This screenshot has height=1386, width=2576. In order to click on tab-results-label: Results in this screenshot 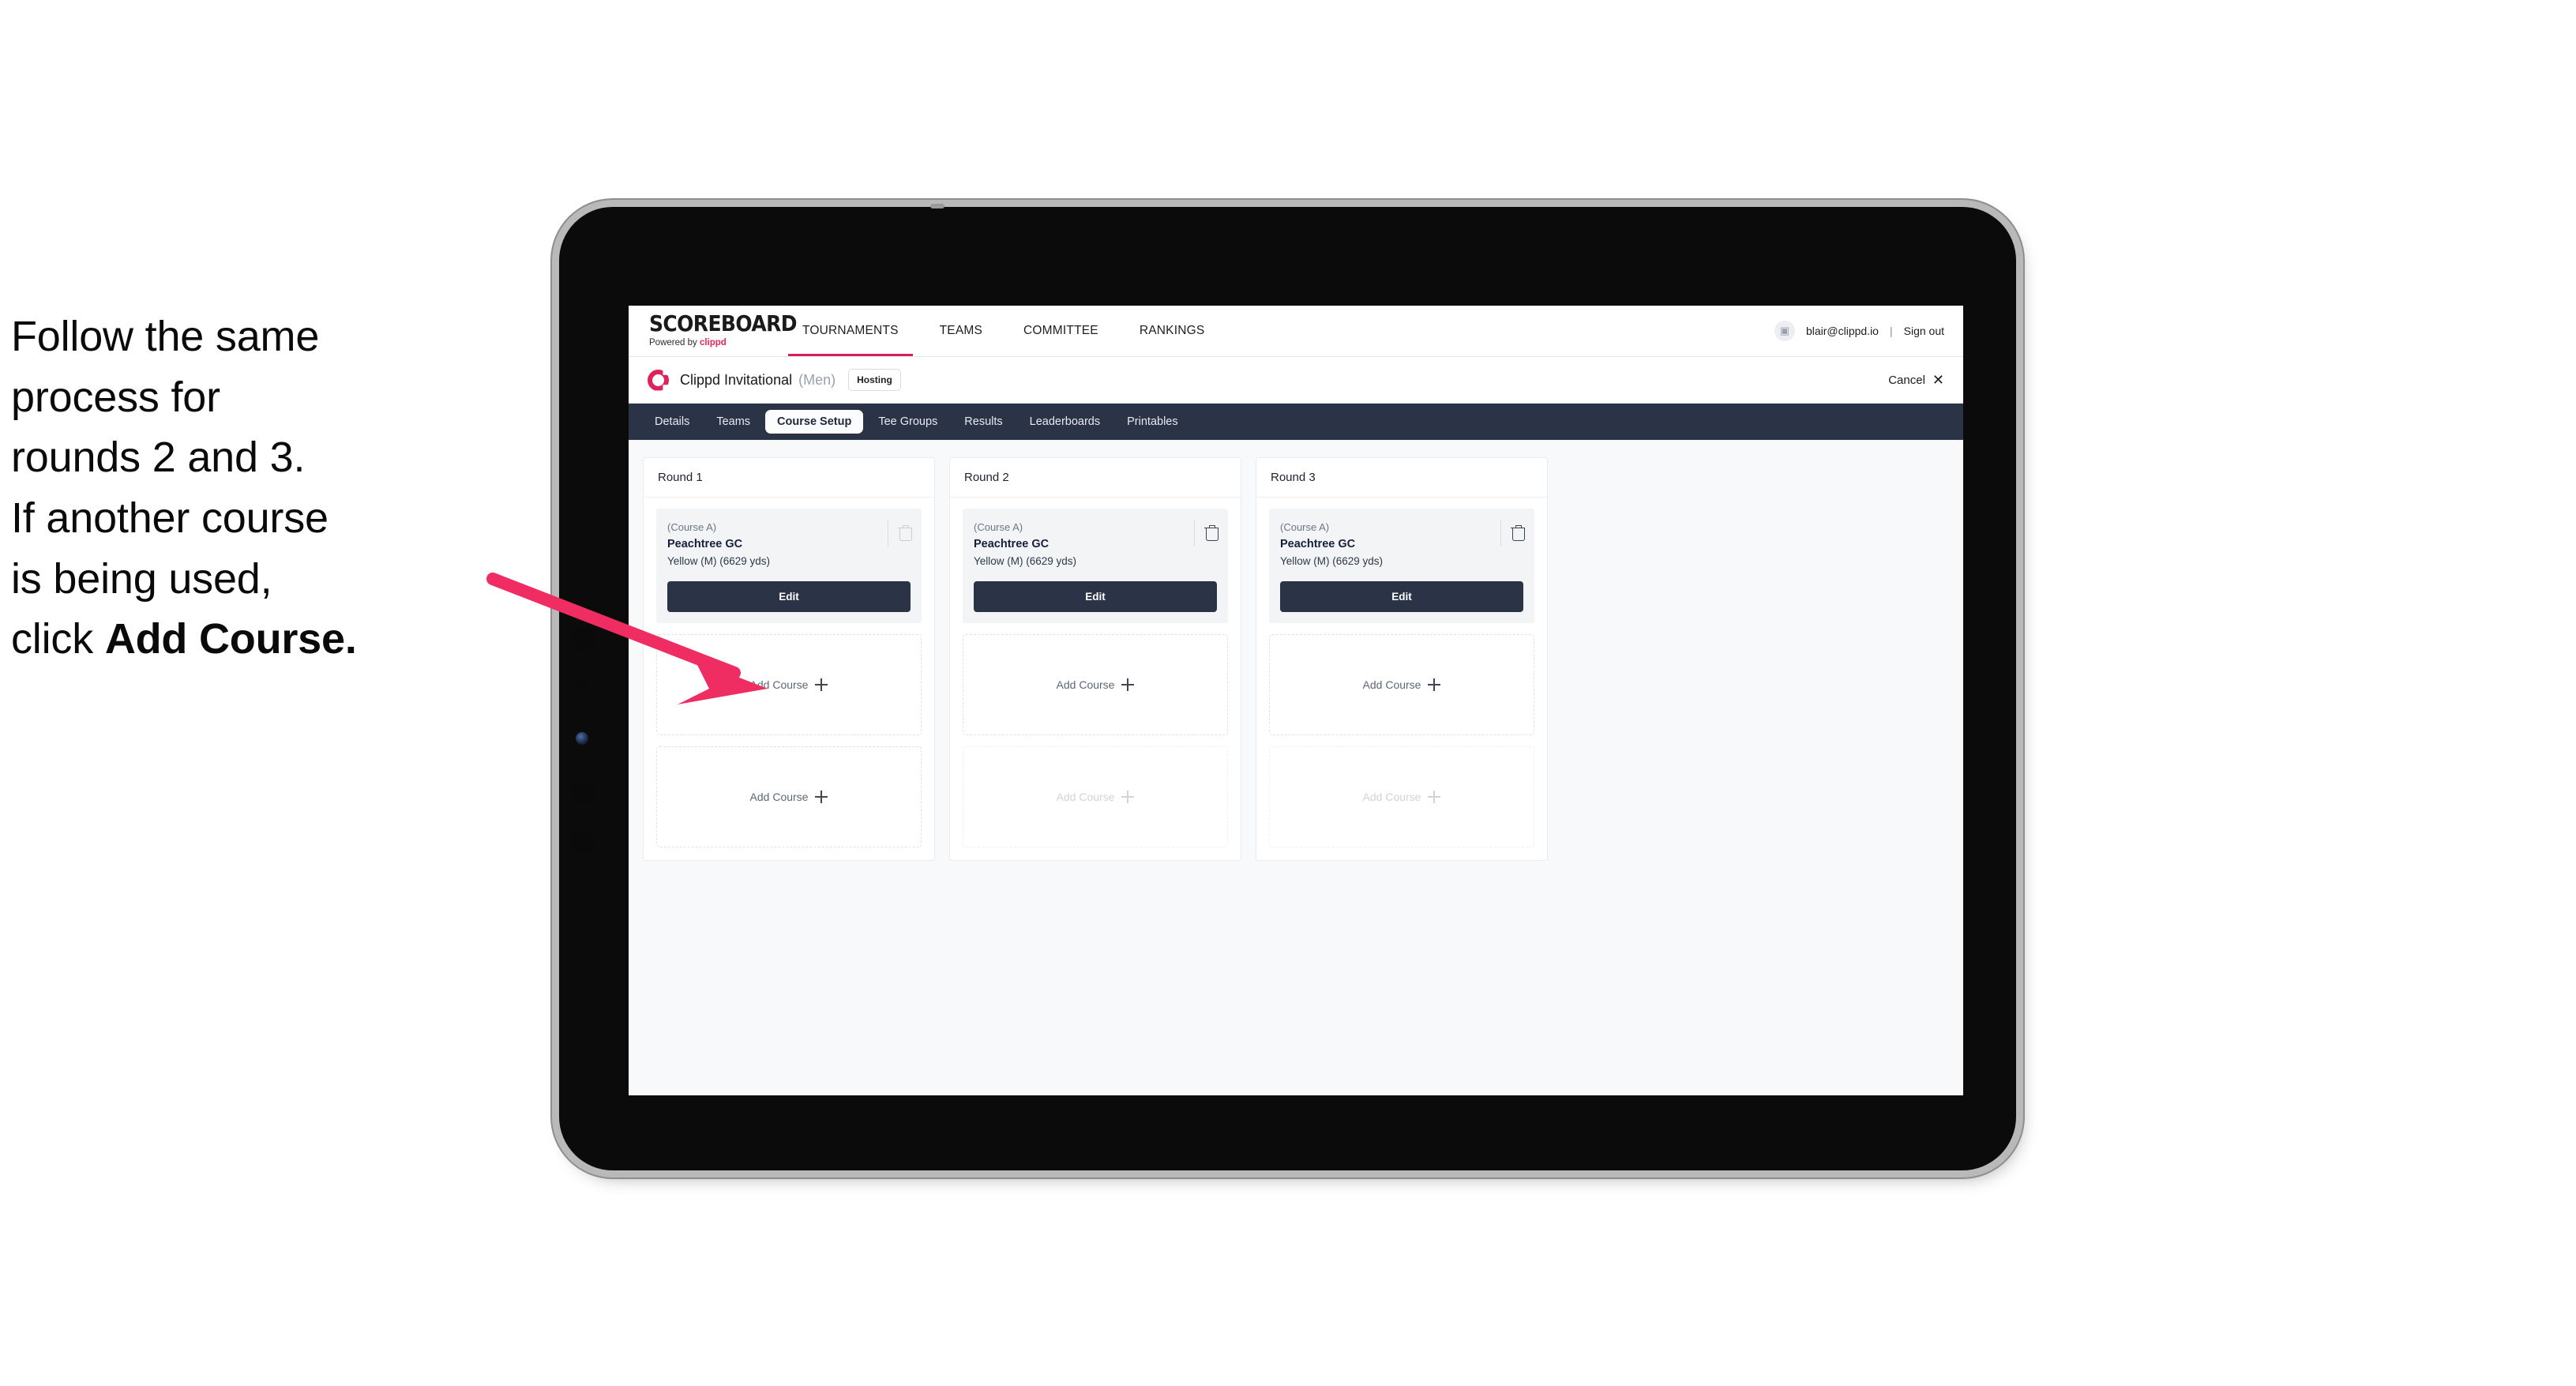, I will do `click(983, 421)`.